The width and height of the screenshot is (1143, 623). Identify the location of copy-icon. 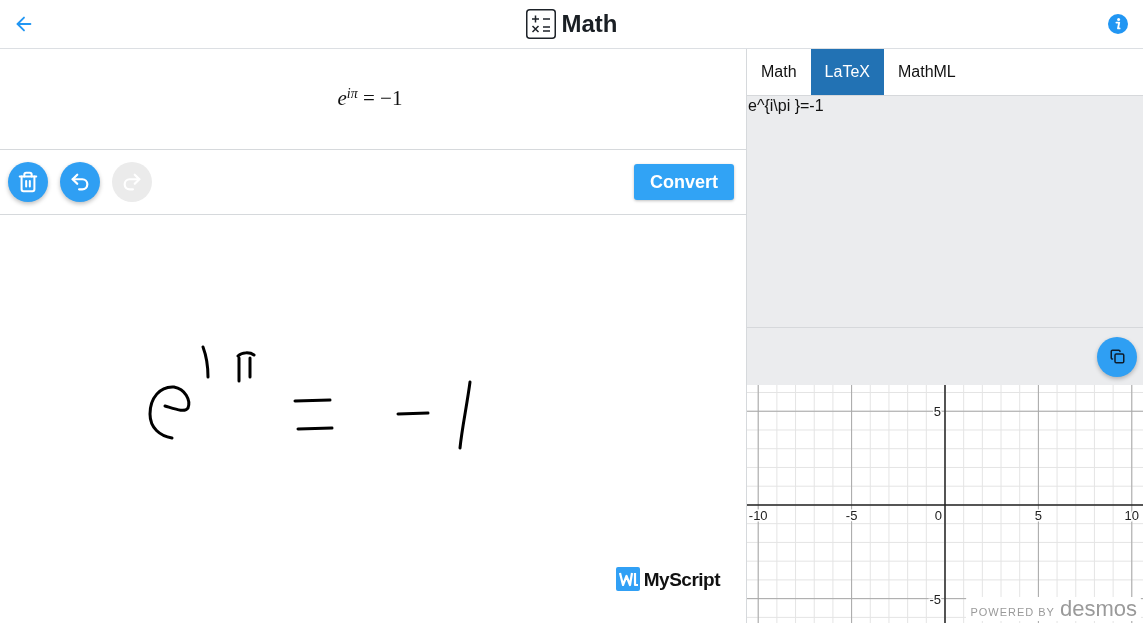
(1117, 356).